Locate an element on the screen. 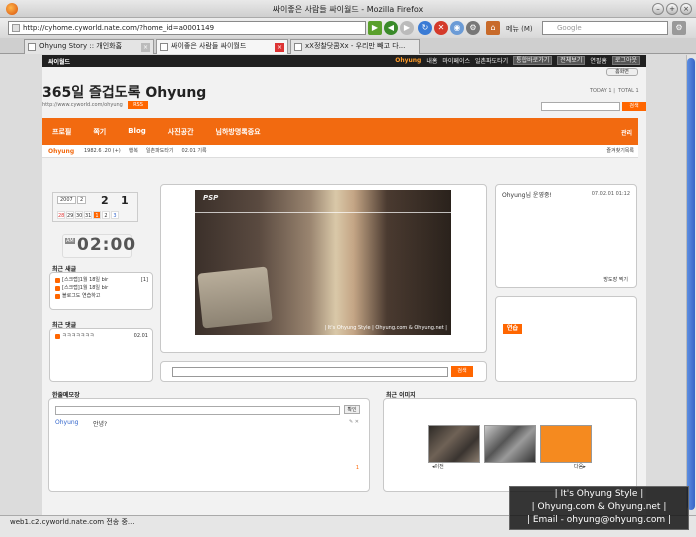 The width and height of the screenshot is (696, 537). clock-time: 02:00 is located at coordinates (107, 245).